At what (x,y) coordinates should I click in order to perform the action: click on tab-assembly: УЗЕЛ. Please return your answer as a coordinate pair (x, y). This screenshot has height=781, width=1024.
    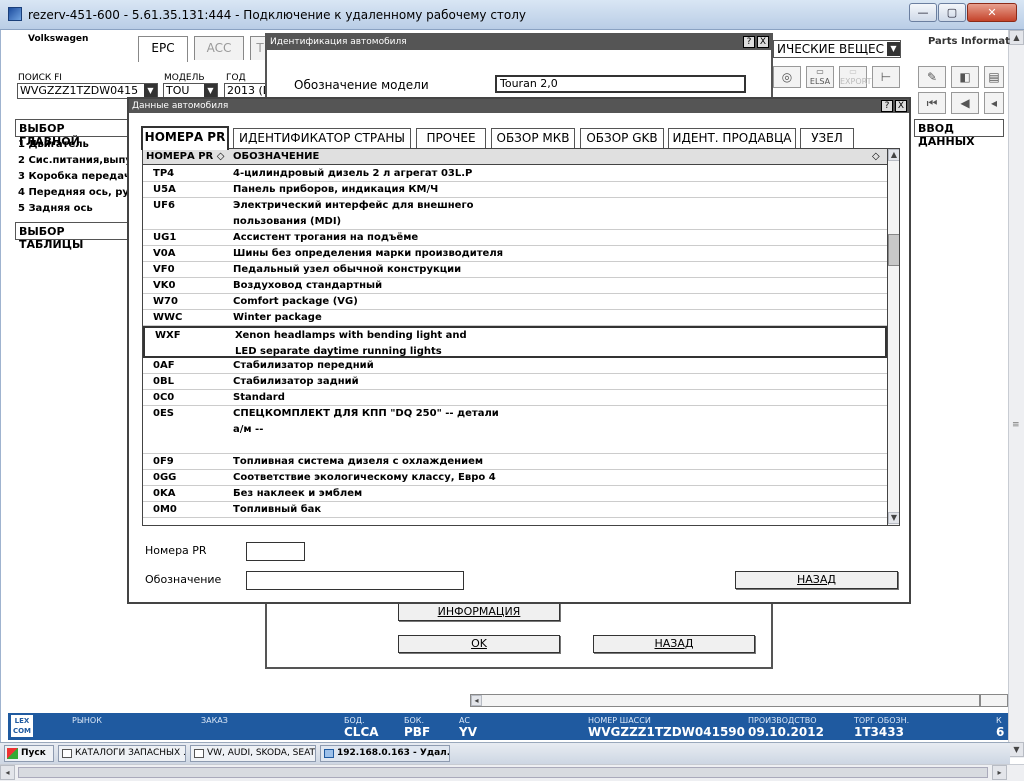
    Looking at the image, I should click on (827, 138).